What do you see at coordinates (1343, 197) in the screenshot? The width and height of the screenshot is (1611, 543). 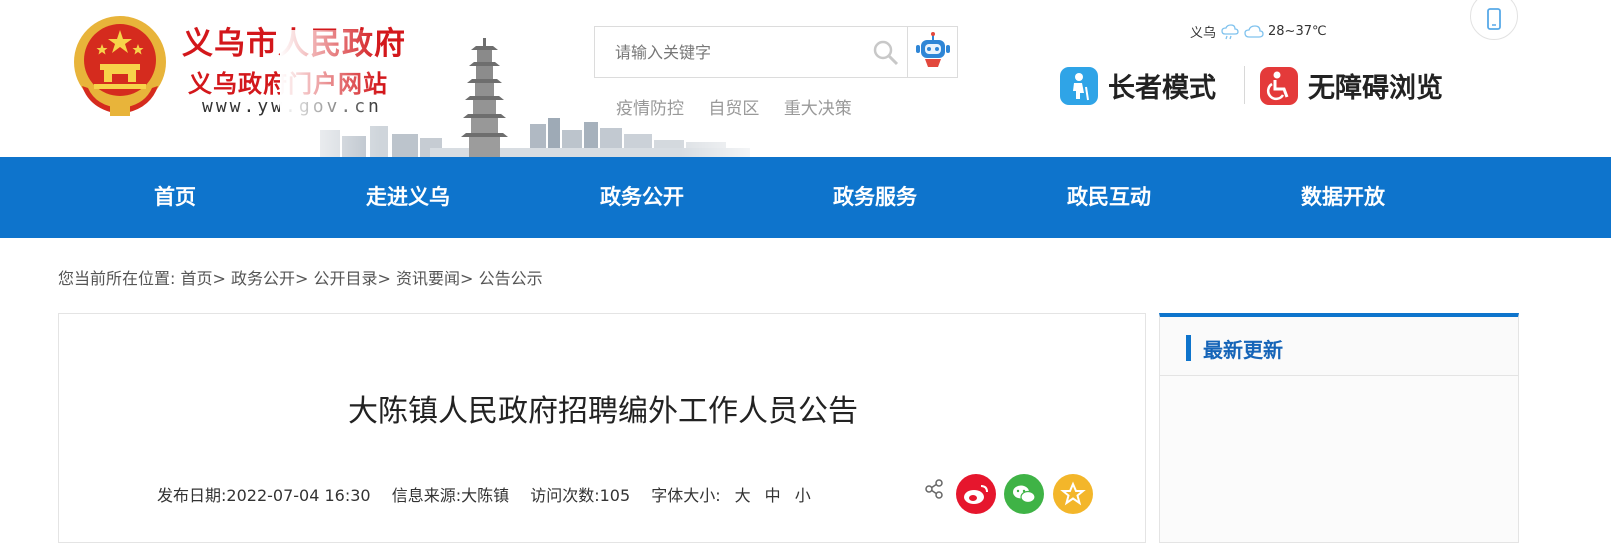 I see `nav-open-data: 数据开放` at bounding box center [1343, 197].